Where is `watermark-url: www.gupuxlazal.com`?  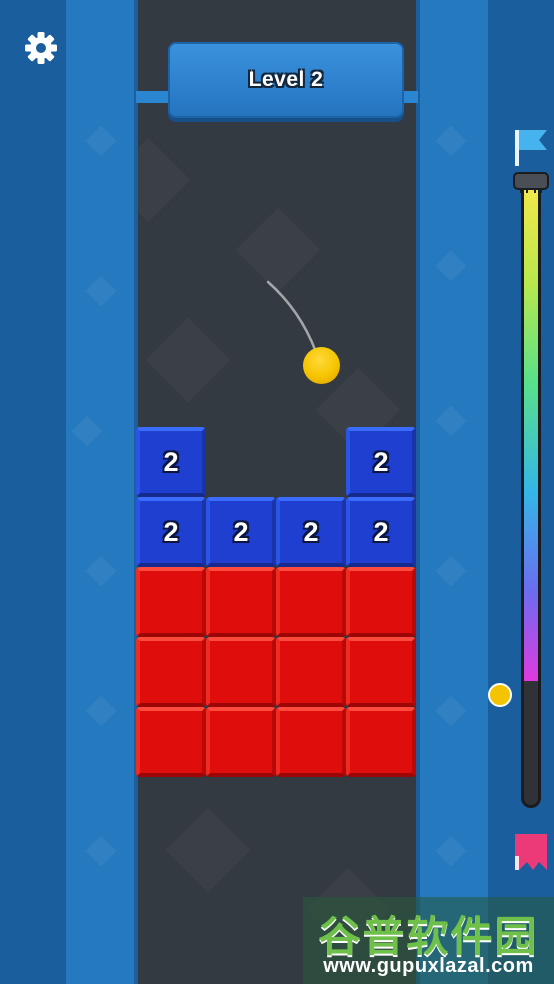 watermark-url: www.gupuxlazal.com is located at coordinates (428, 966).